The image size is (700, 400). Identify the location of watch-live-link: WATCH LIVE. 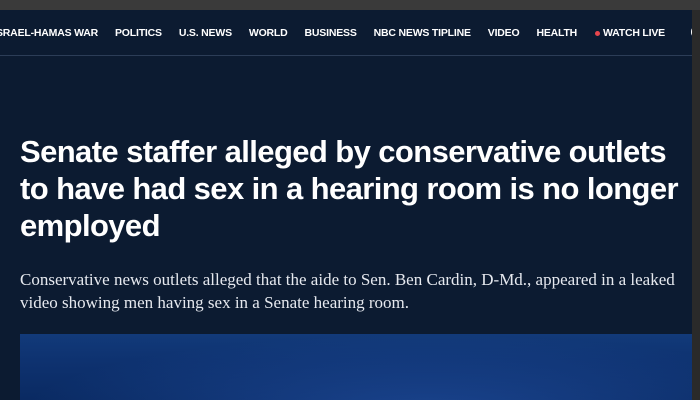
(630, 33).